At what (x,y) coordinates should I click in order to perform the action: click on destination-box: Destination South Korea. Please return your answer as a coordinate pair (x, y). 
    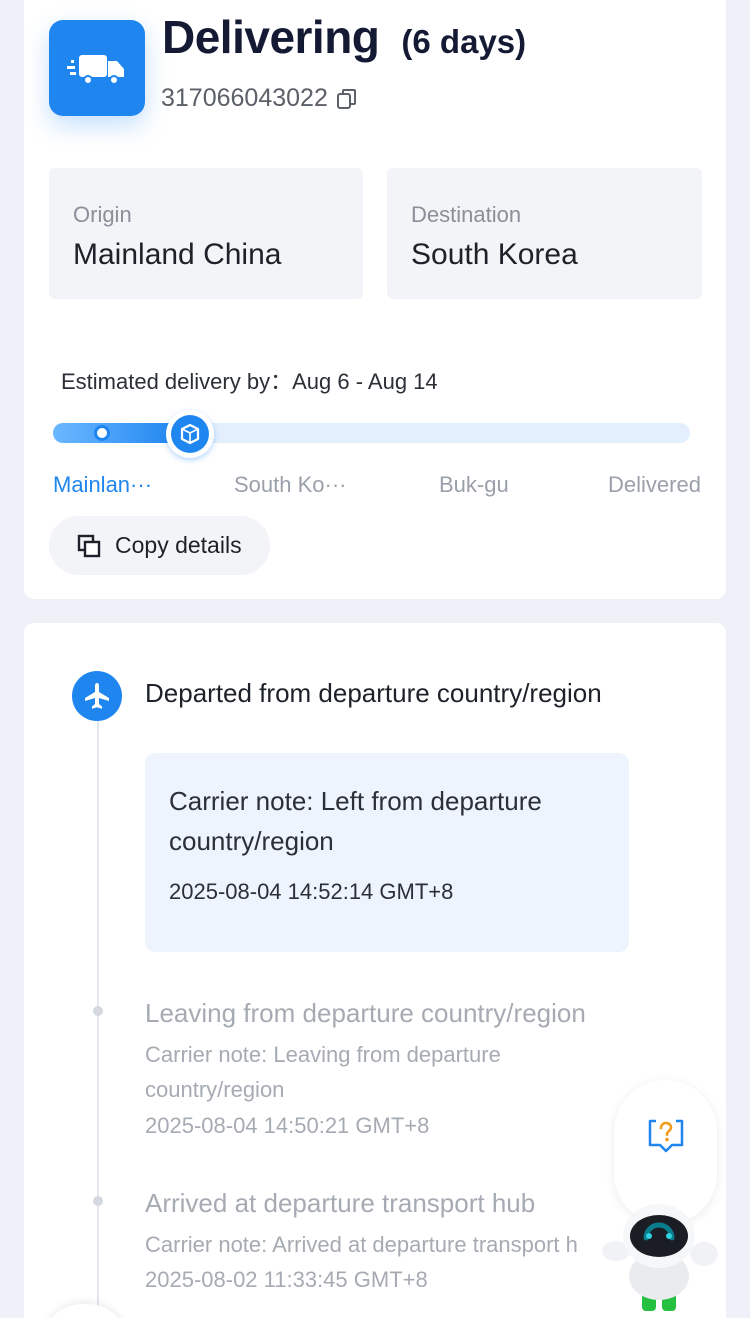
    Looking at the image, I should click on (544, 233).